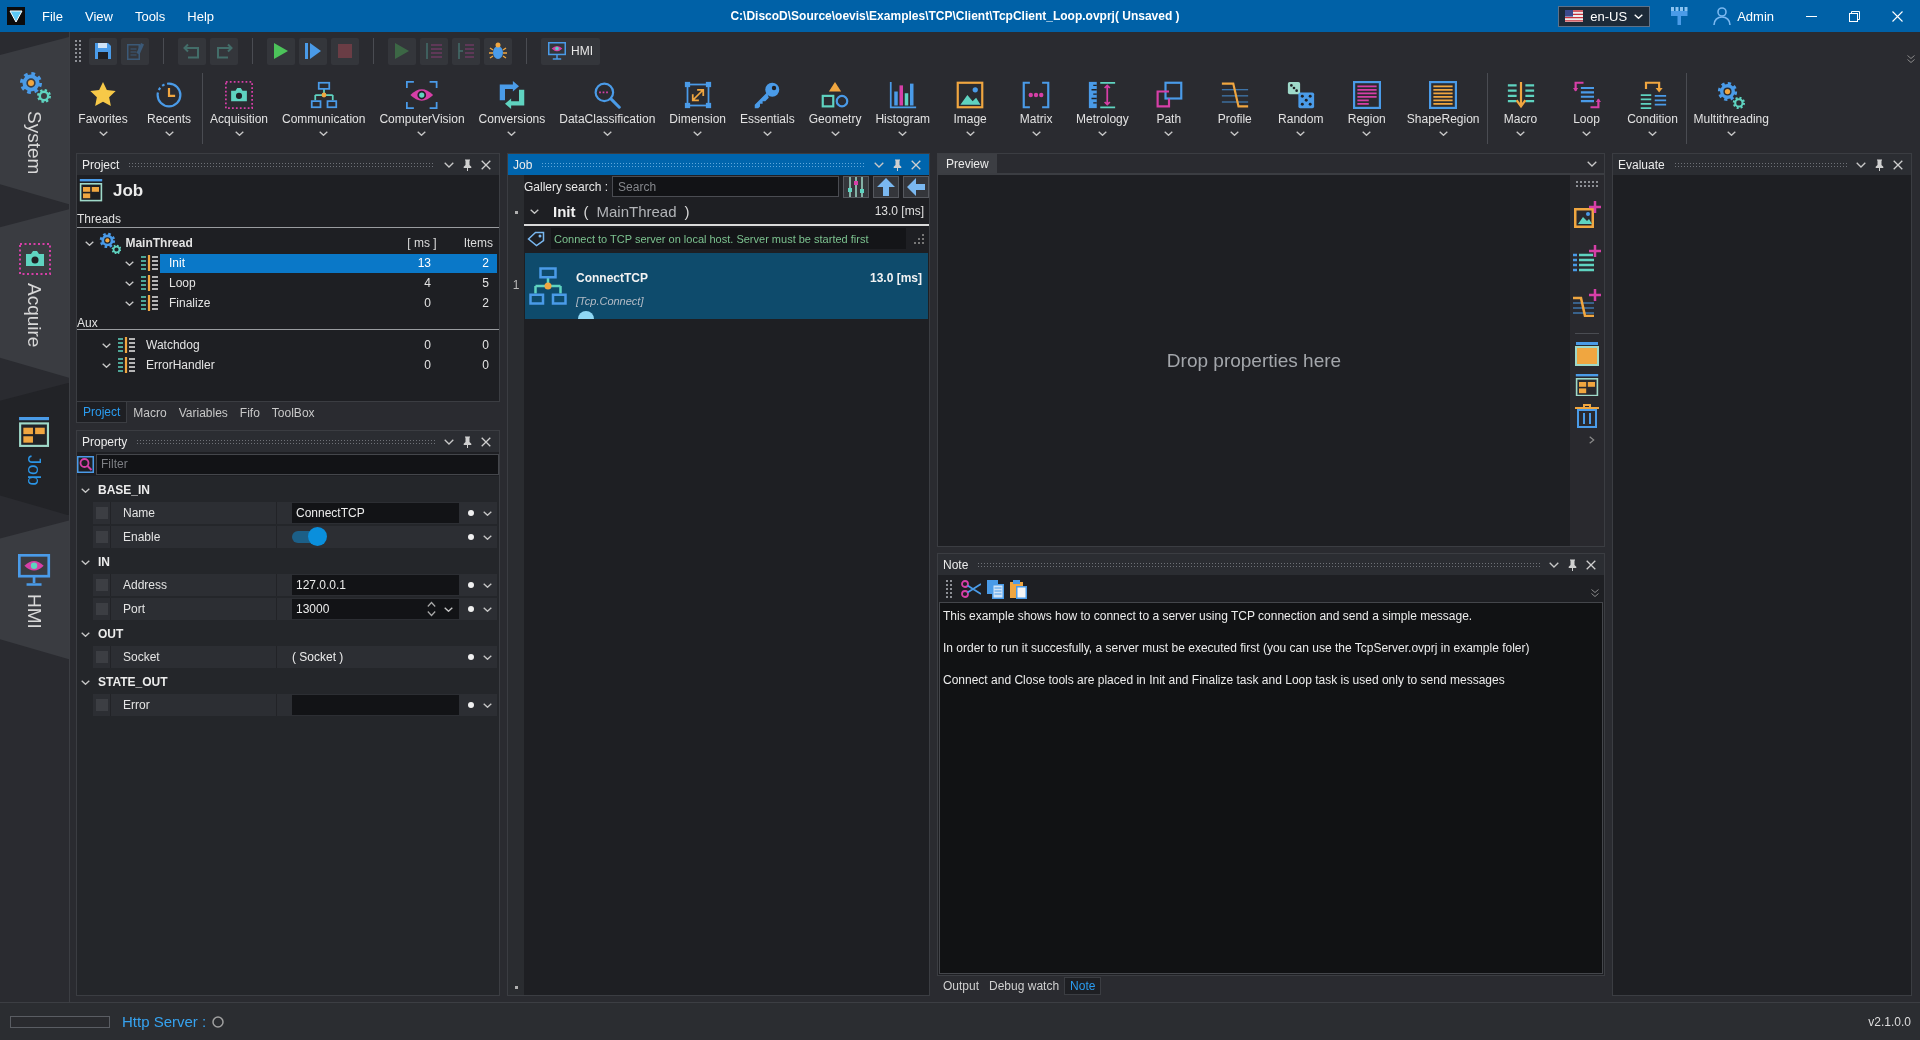 This screenshot has width=1920, height=1040. What do you see at coordinates (1366, 109) in the screenshot?
I see `ribbon-button: Region` at bounding box center [1366, 109].